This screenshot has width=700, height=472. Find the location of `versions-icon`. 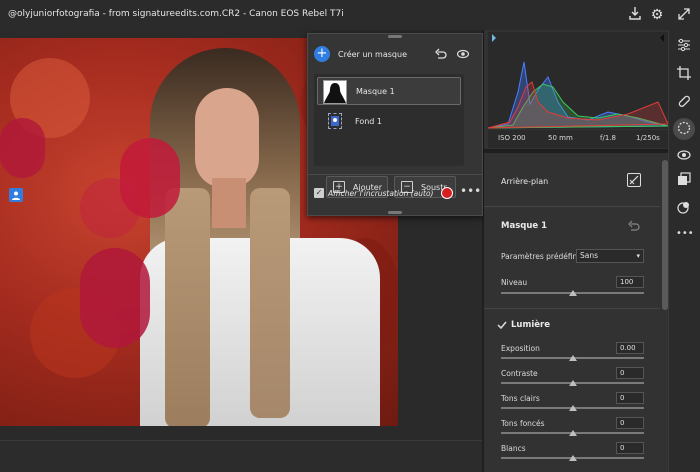

versions-icon is located at coordinates (684, 208).